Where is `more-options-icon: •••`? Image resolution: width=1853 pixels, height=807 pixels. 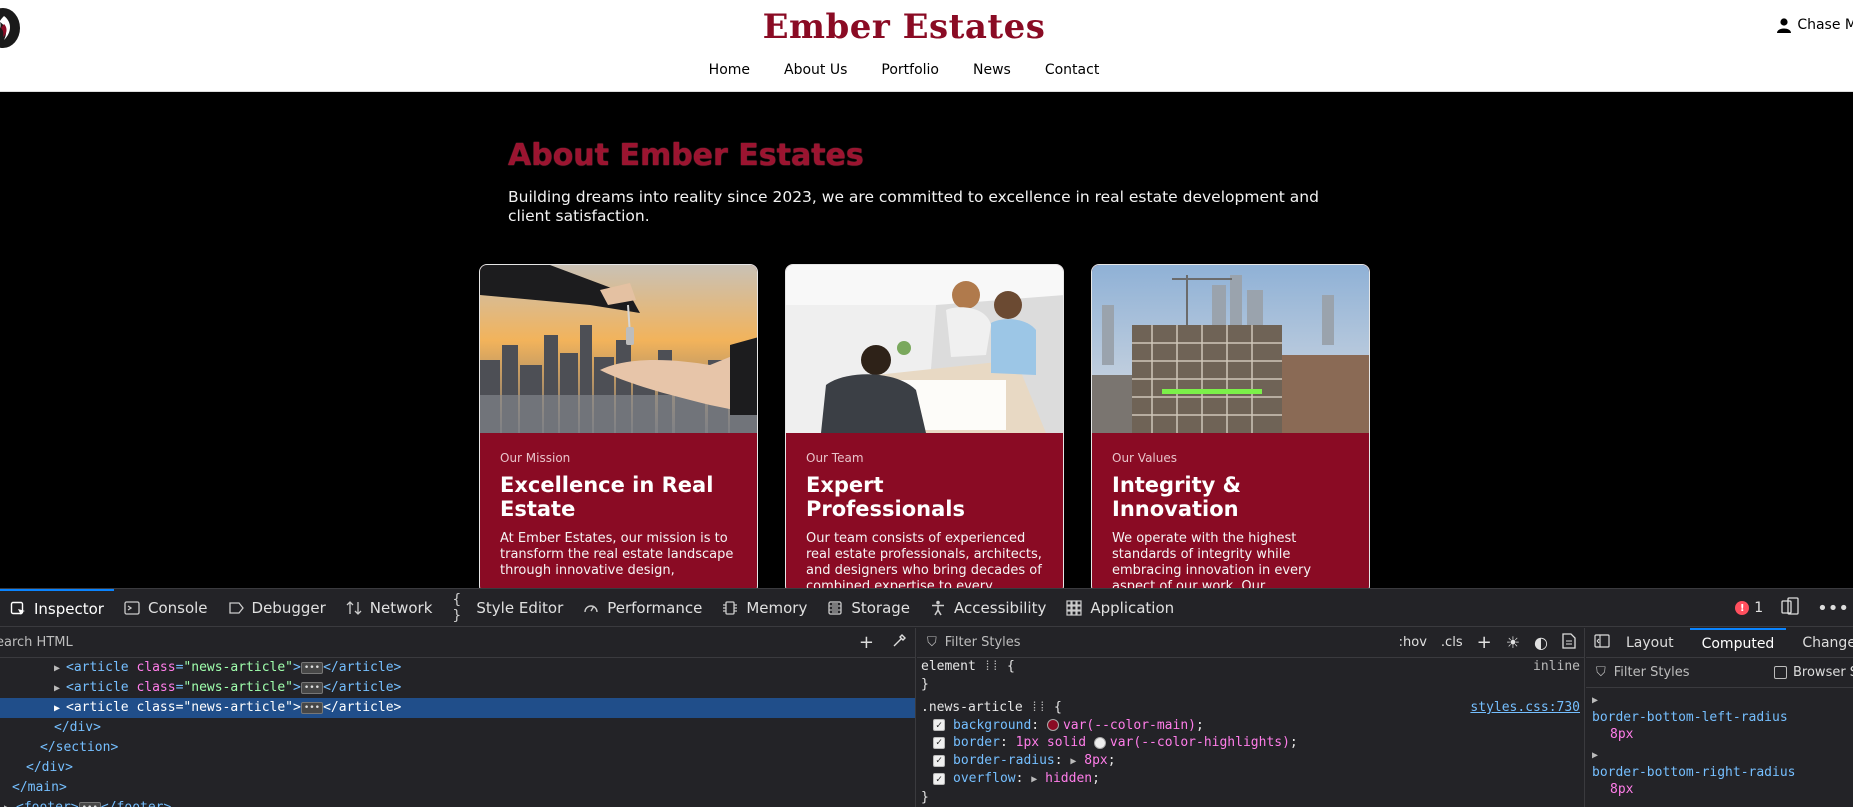
more-options-icon: ••• is located at coordinates (1833, 608).